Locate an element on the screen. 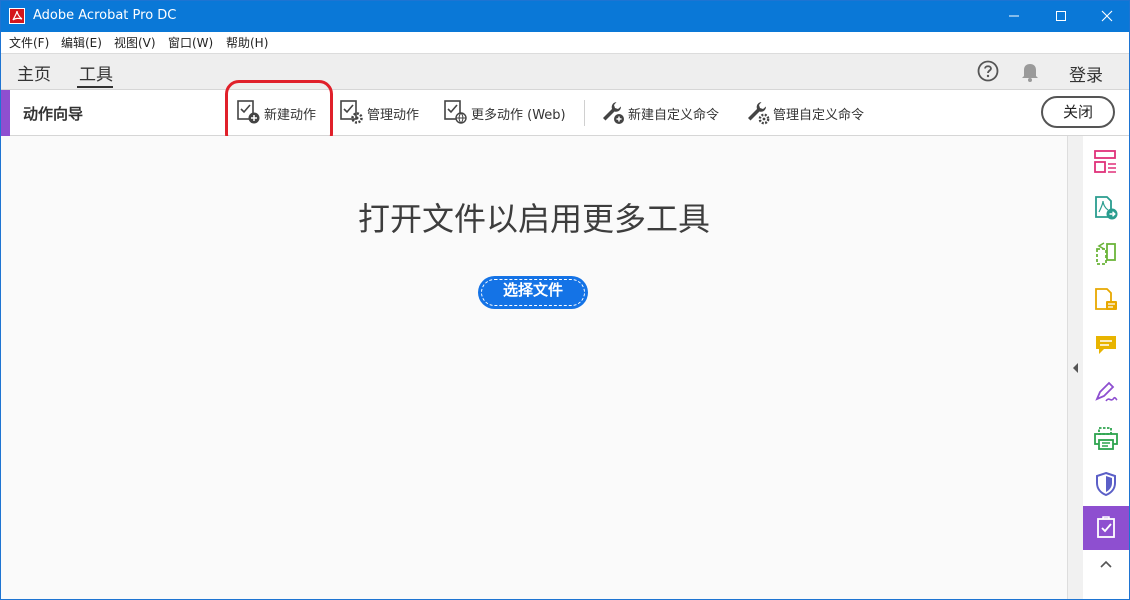 This screenshot has height=600, width=1130. manage-custom-commands-label: 管理自定义命令 is located at coordinates (819, 115).